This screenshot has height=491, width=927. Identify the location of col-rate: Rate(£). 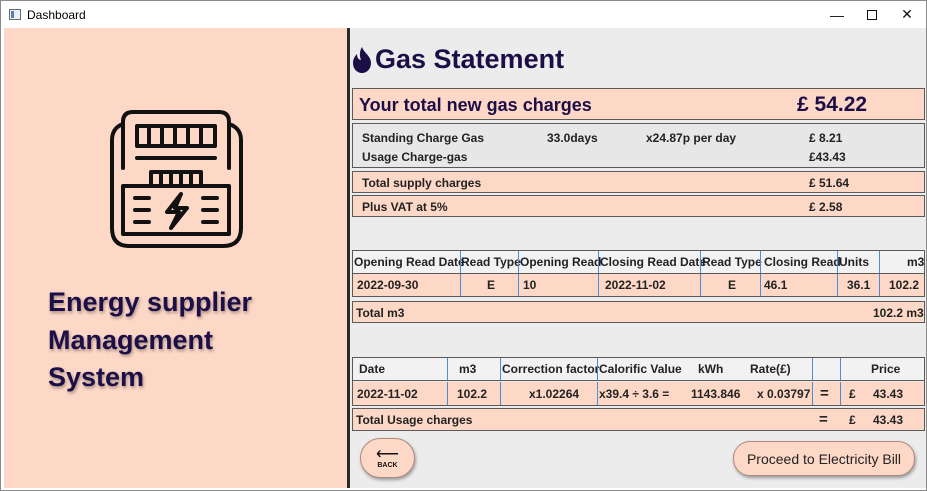
(770, 369).